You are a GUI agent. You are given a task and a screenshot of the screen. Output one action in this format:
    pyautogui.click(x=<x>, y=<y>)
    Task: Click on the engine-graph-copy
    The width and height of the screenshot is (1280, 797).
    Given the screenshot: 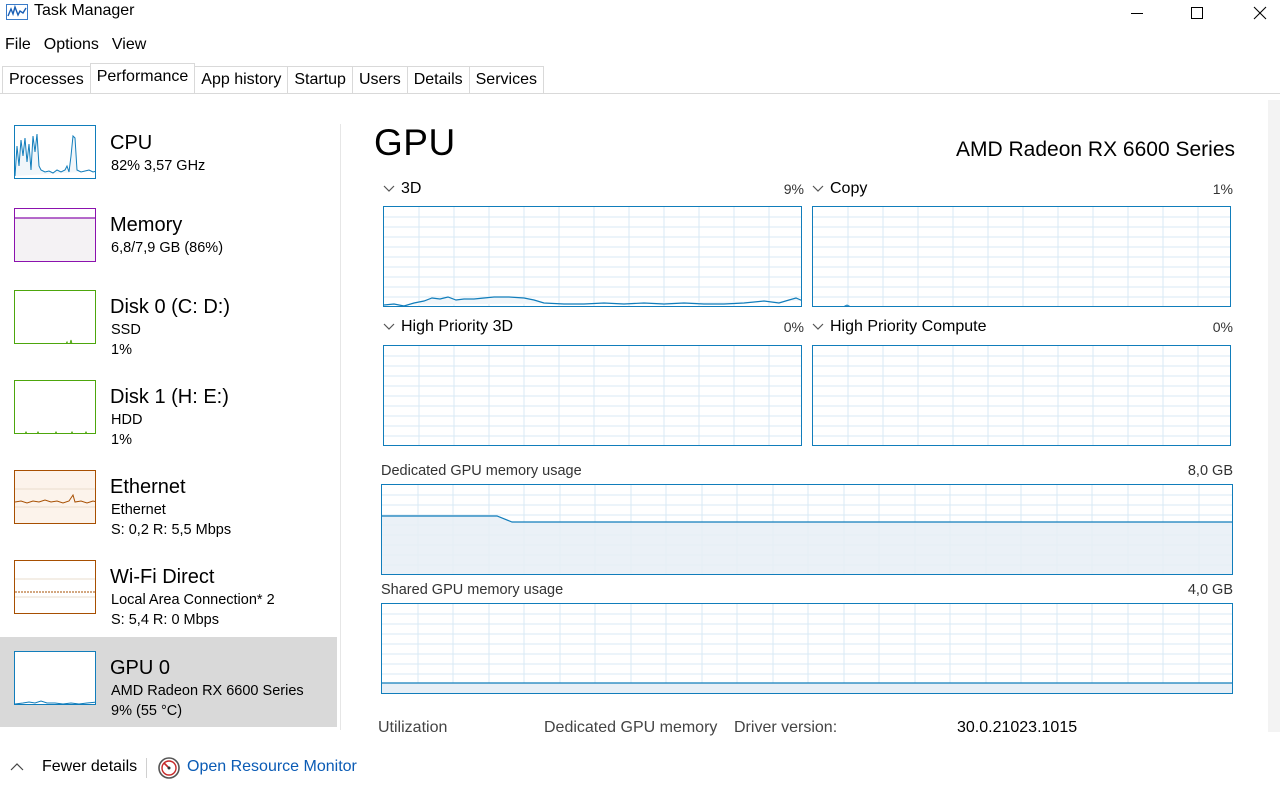 What is the action you would take?
    pyautogui.click(x=1021, y=256)
    